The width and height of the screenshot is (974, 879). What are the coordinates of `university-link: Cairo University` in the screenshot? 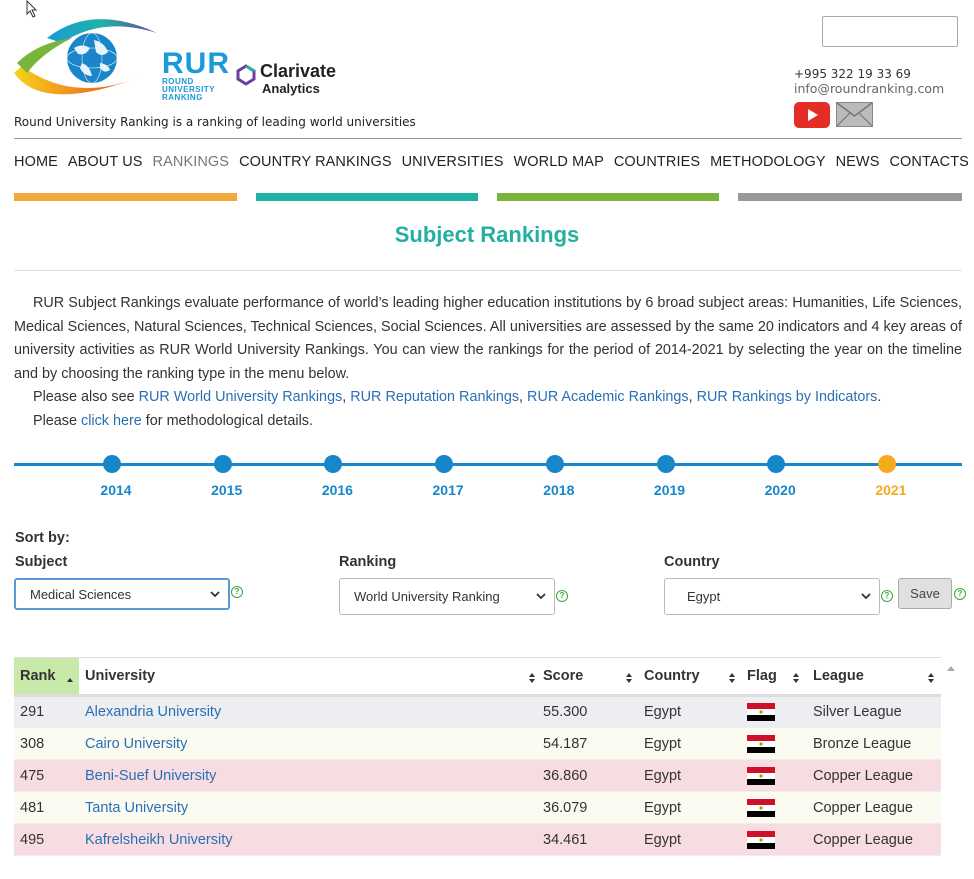 It's located at (136, 744).